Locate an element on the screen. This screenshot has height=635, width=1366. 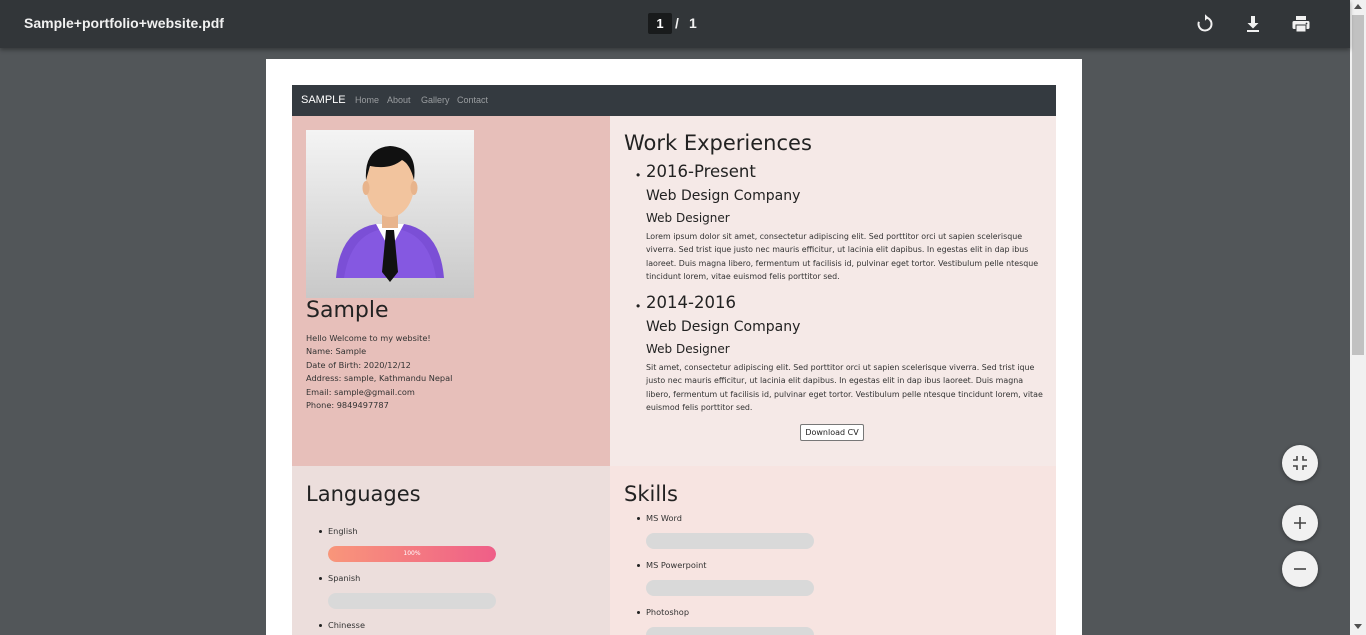
languages-panel: Languages English 100% Spanish Chinesse is located at coordinates (451, 550).